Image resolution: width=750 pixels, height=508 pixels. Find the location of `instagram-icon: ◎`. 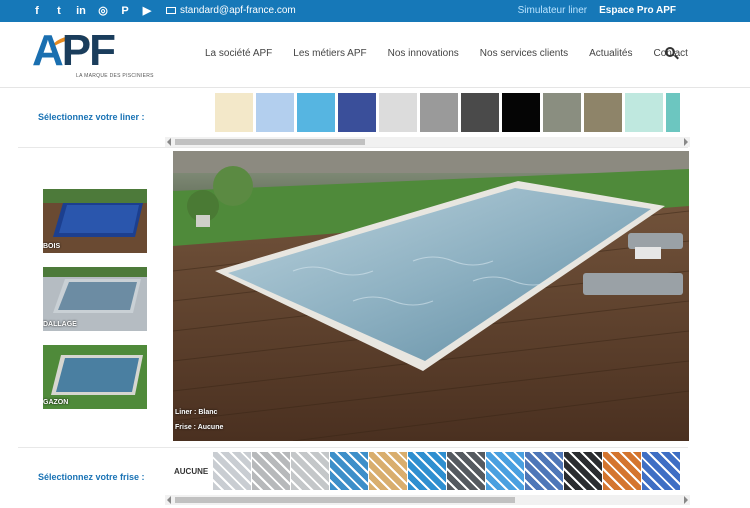

instagram-icon: ◎ is located at coordinates (103, 11).